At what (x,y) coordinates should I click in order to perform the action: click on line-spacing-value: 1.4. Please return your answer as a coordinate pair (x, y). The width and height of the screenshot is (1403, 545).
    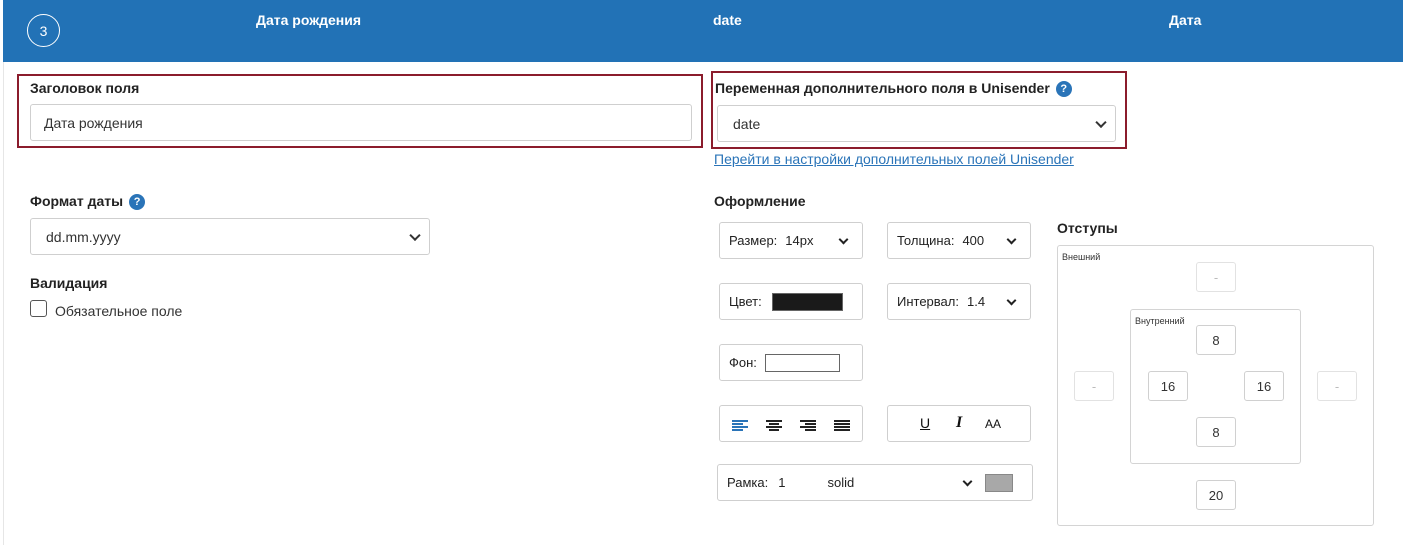
    Looking at the image, I should click on (976, 301).